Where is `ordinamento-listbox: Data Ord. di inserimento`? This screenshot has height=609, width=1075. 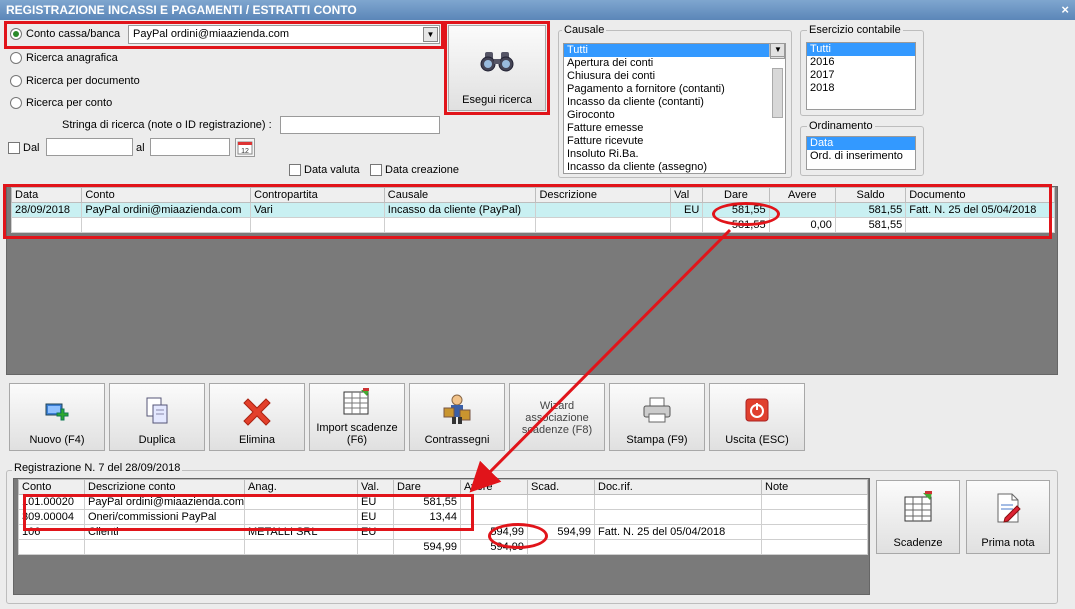 ordinamento-listbox: Data Ord. di inserimento is located at coordinates (861, 153).